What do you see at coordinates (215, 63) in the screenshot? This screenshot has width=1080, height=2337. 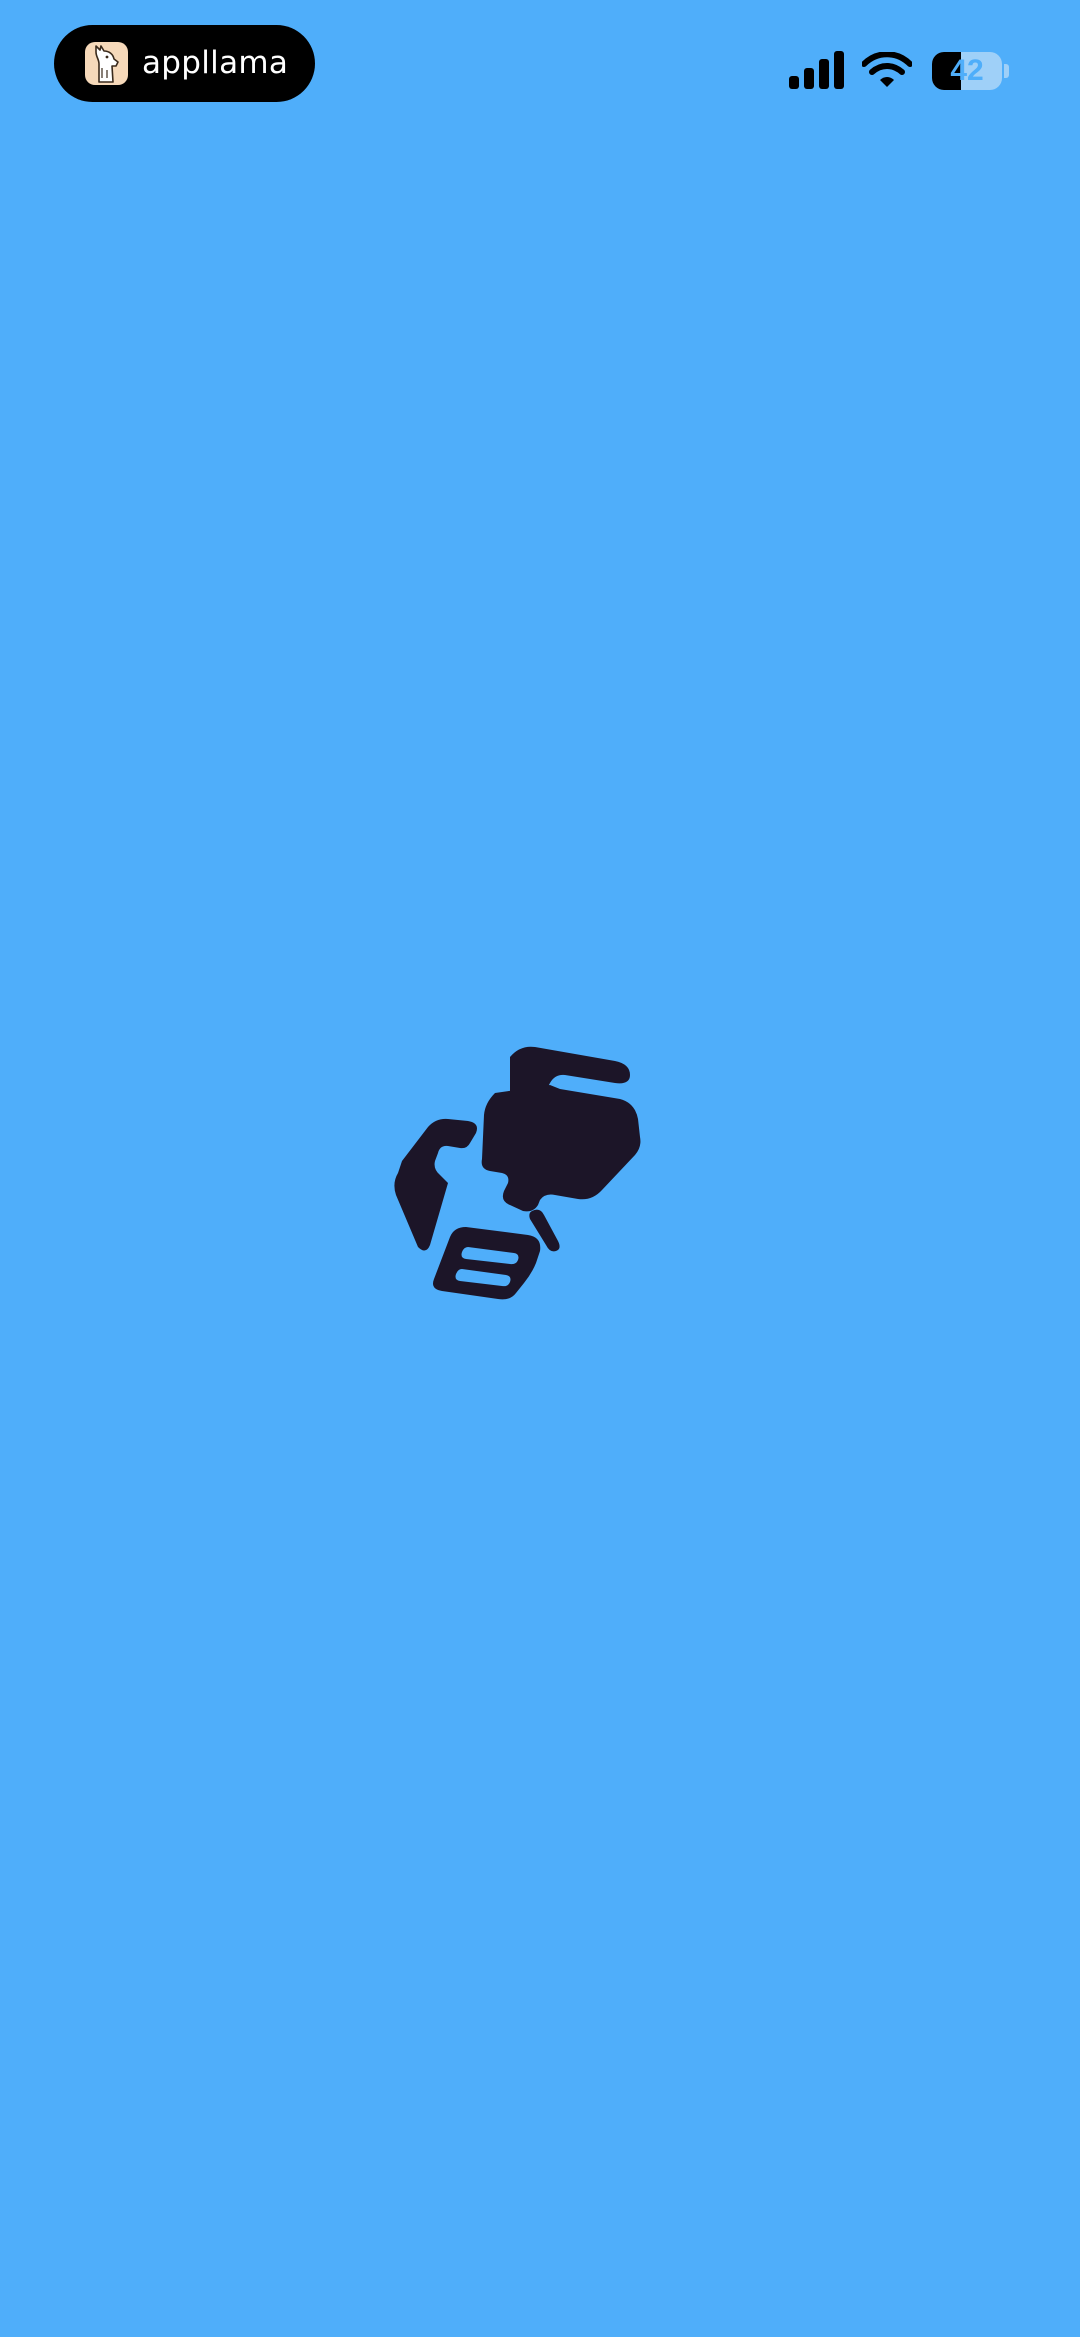 I see `app-name-label: appllama` at bounding box center [215, 63].